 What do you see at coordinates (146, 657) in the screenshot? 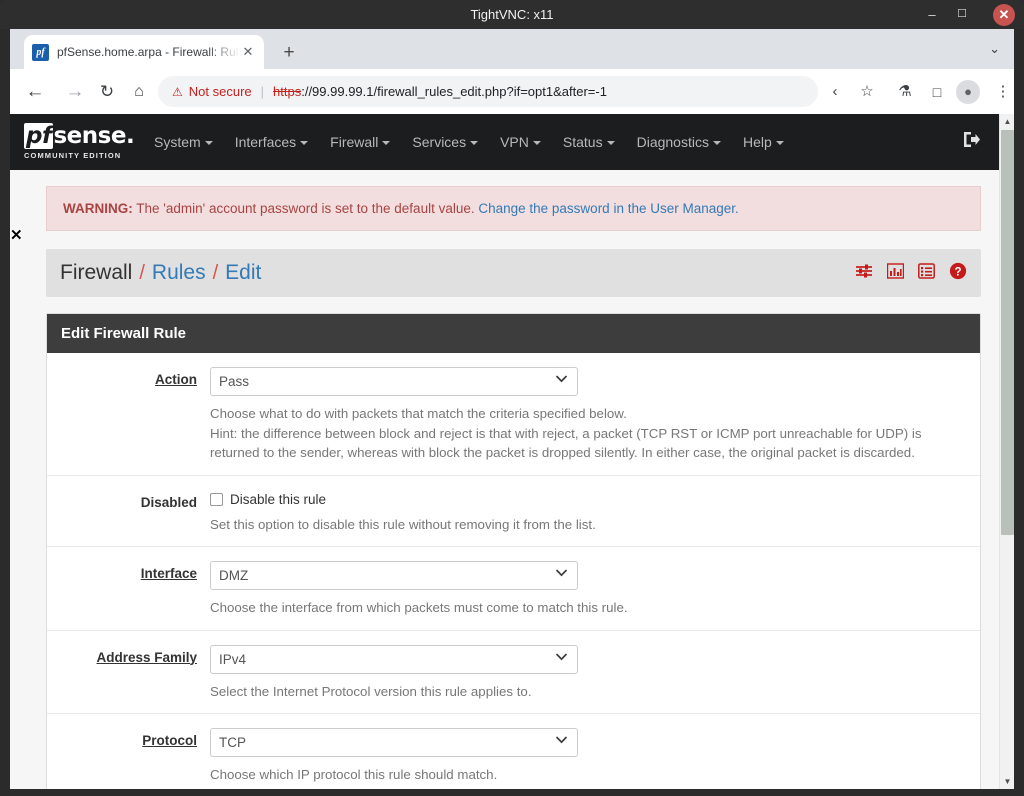
I see `label-address-family: Address Family` at bounding box center [146, 657].